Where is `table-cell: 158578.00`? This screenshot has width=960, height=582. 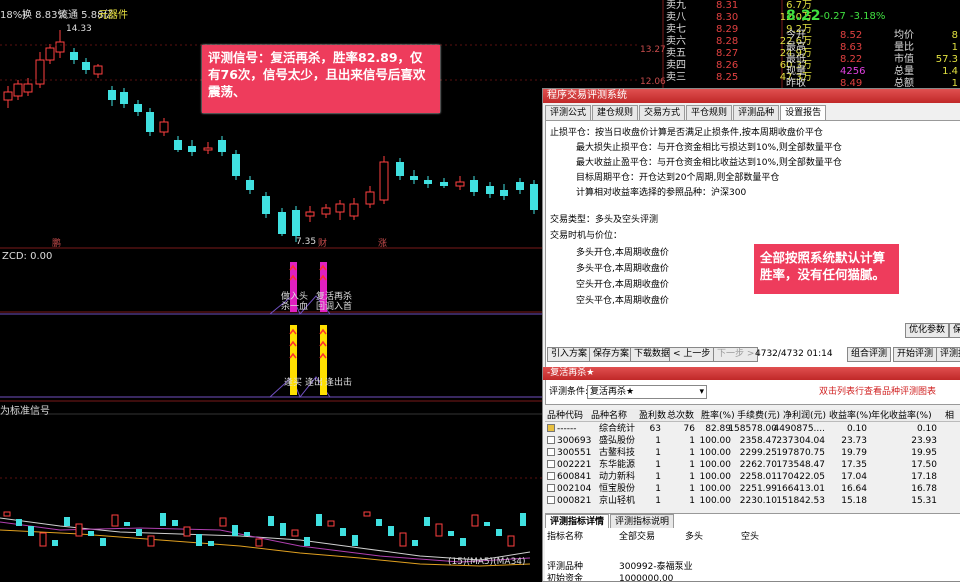 table-cell: 158578.00 is located at coordinates (752, 429).